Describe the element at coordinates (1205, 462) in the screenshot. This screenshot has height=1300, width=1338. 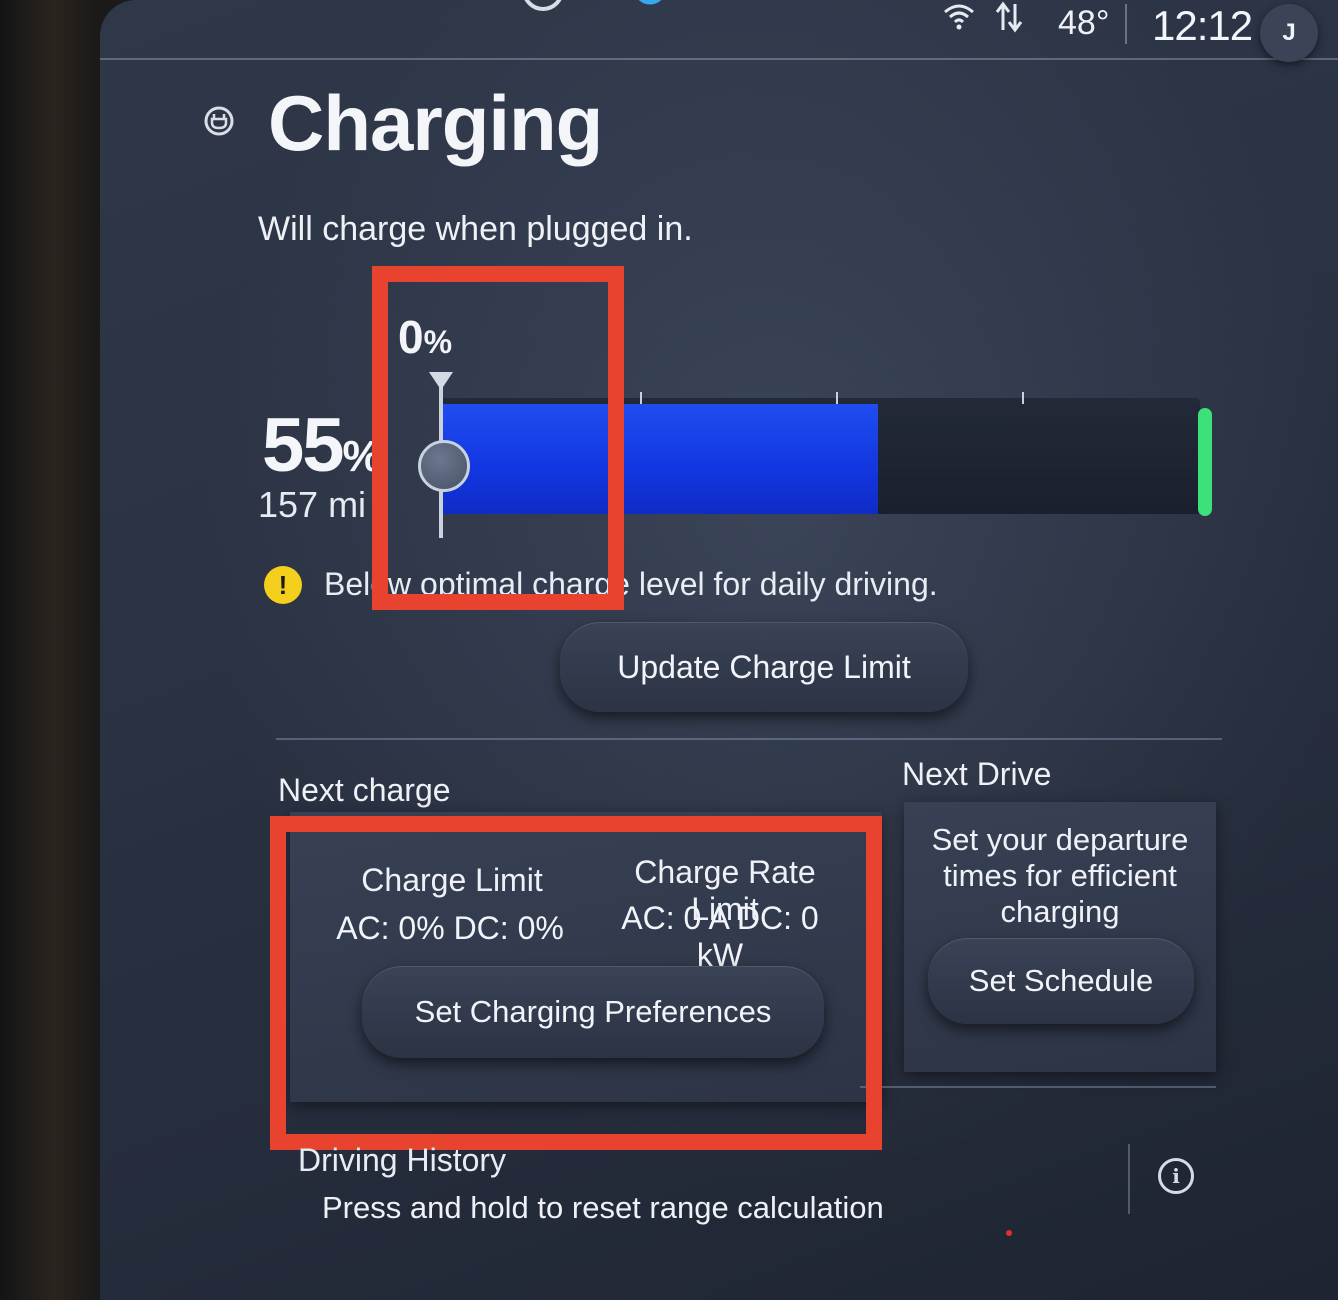
I see `full-charge-marker` at that location.